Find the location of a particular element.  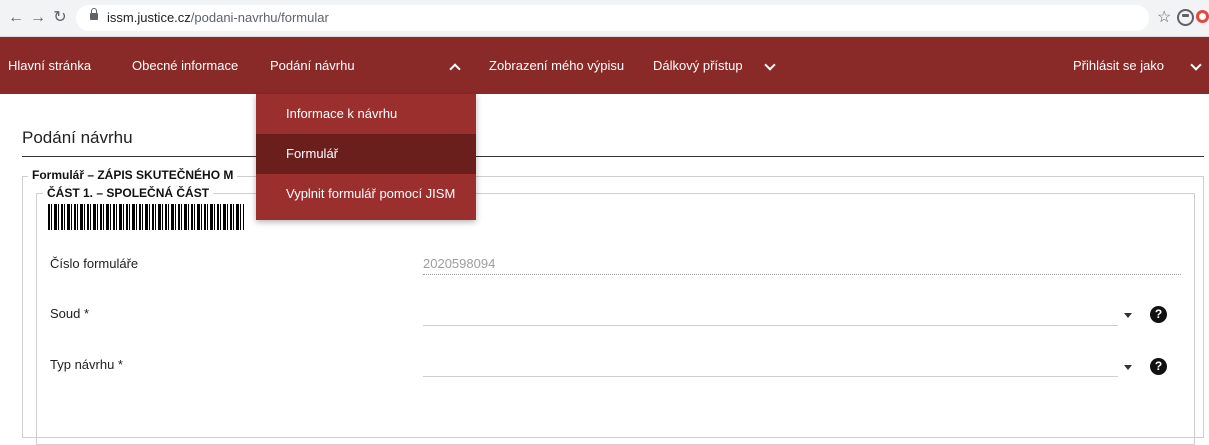

form-legend: Formulář – ZÁPIS SKUTEČNÉHO M is located at coordinates (133, 175).